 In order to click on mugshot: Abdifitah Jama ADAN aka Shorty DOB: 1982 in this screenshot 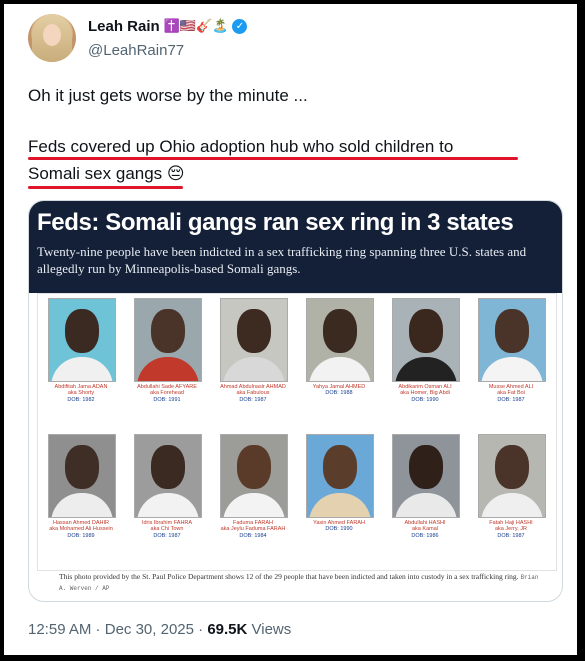, I will do `click(82, 350)`.